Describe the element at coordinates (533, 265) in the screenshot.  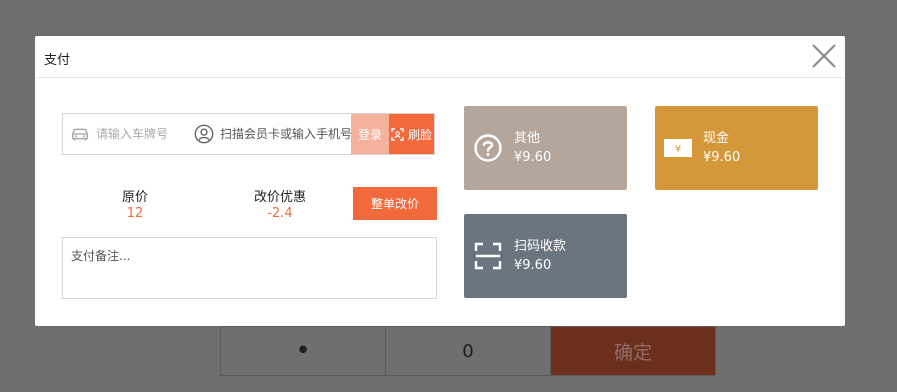
I see `pay-scan-amount: ¥9.60` at that location.